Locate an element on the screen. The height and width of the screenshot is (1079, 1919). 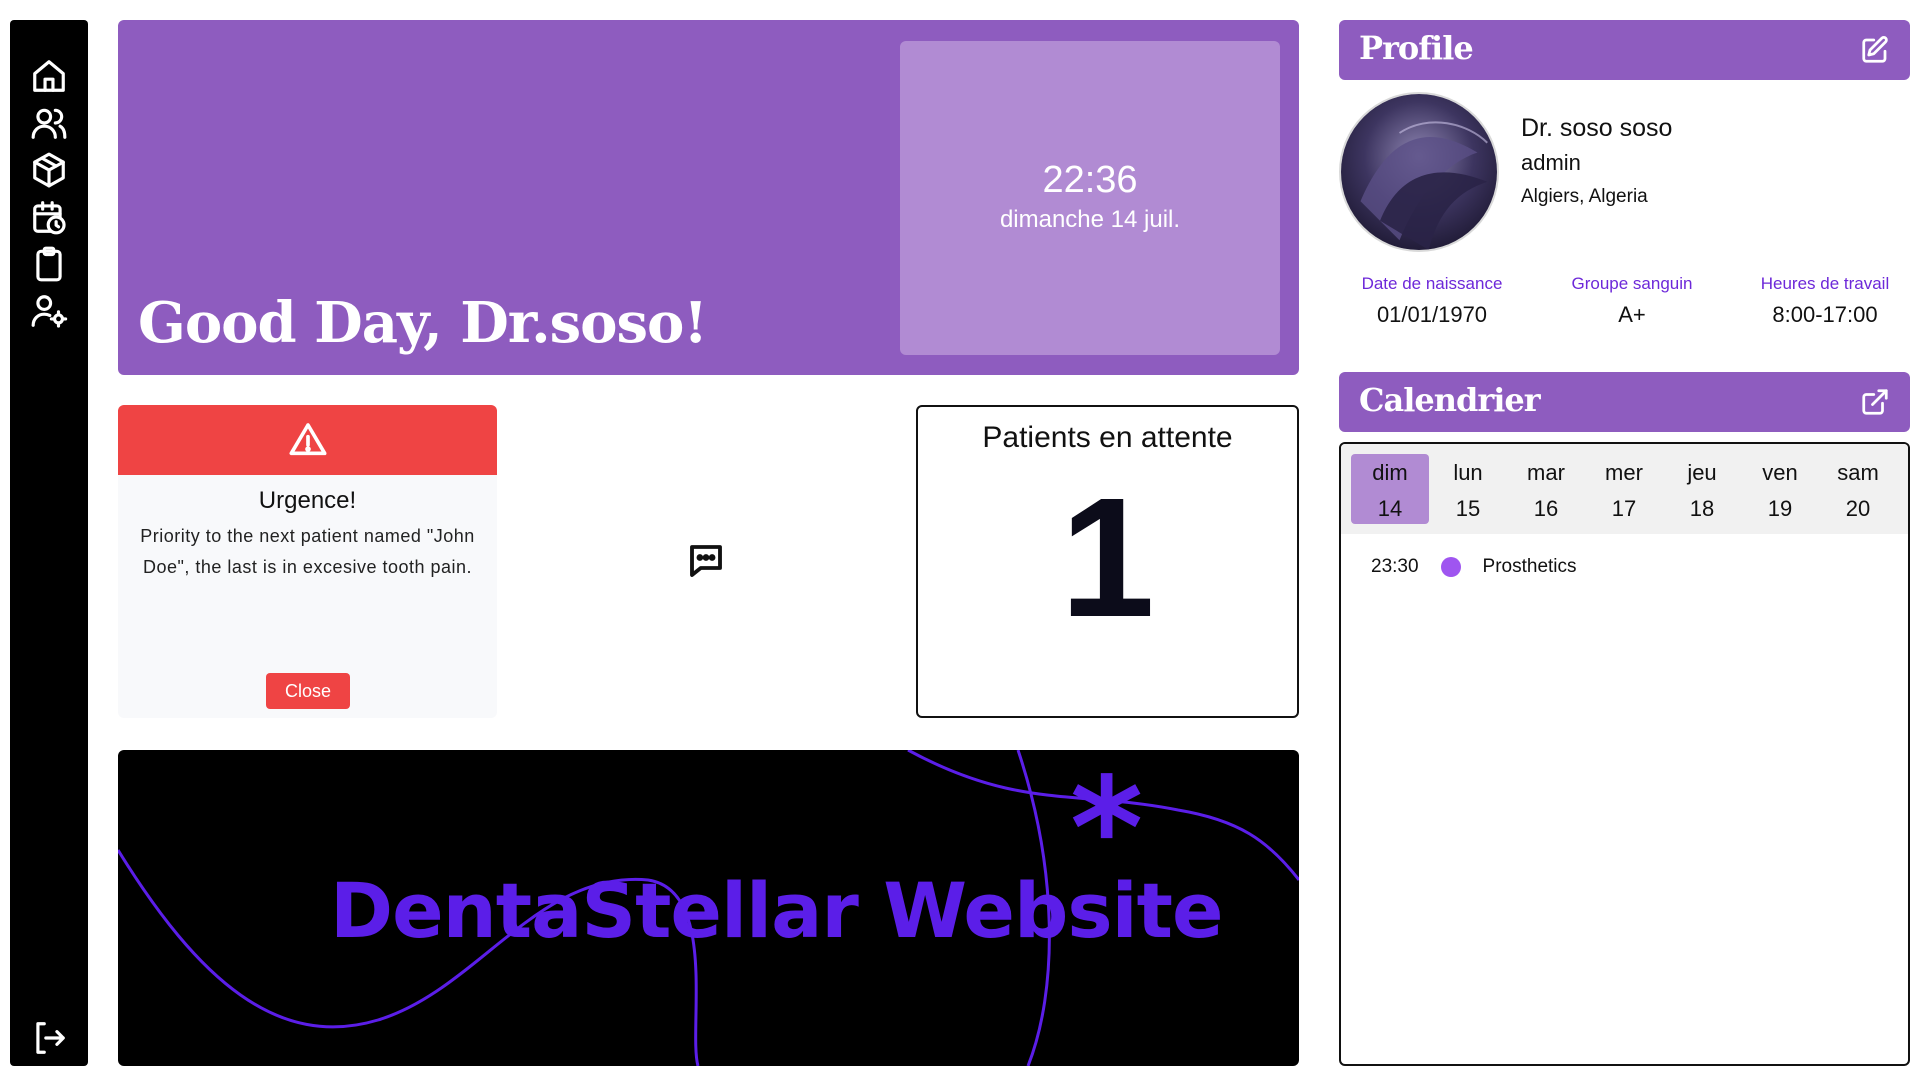
day-name: sam is located at coordinates (1858, 472).